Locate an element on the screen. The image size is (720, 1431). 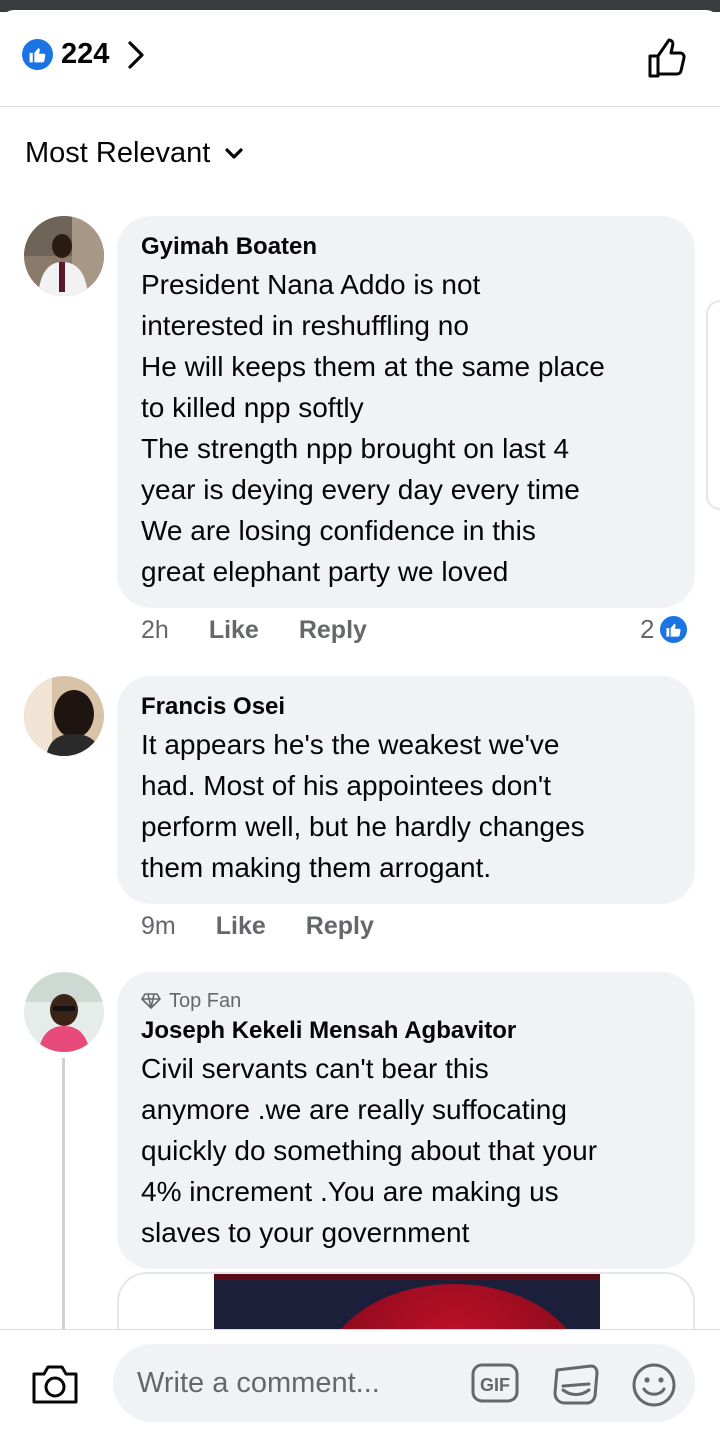
chevron-down-icon is located at coordinates (234, 153).